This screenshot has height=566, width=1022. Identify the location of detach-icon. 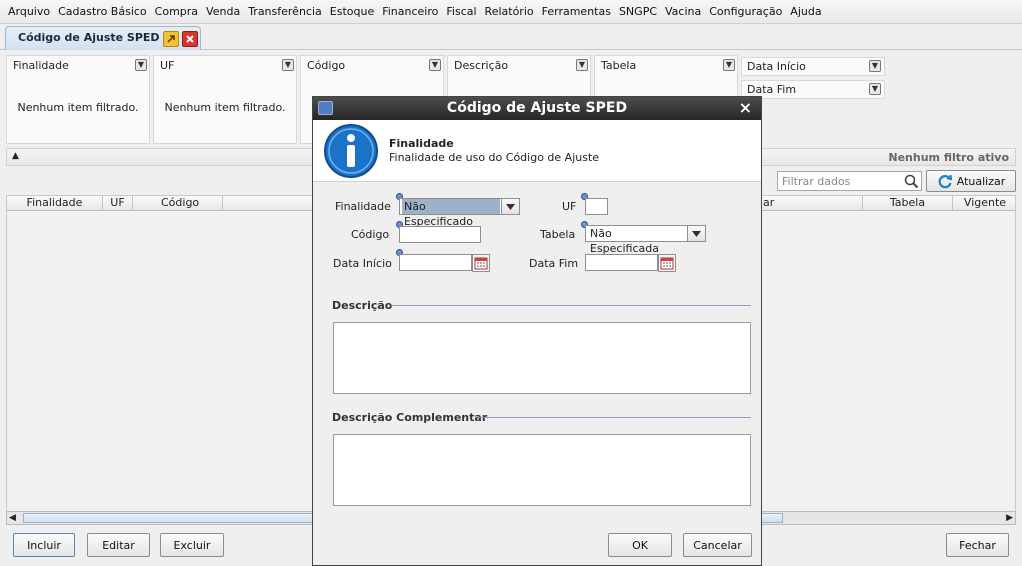
(171, 39).